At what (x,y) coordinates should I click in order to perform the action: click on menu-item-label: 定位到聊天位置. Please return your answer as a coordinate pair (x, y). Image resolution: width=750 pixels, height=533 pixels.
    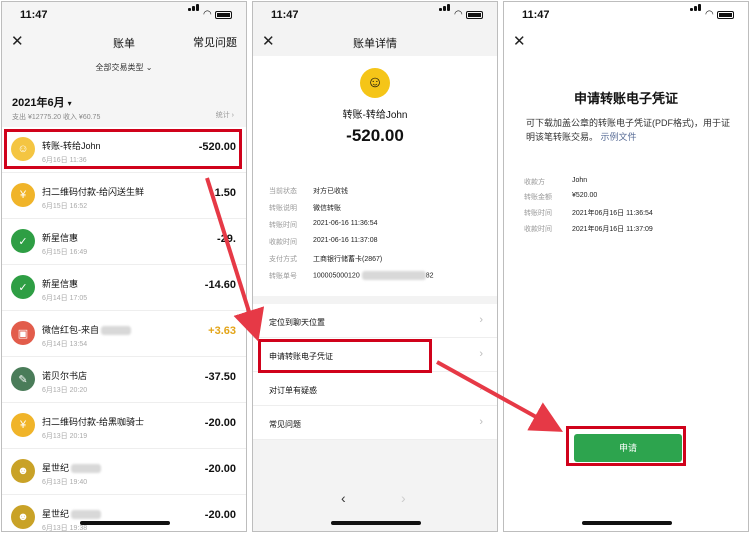
    Looking at the image, I should click on (297, 322).